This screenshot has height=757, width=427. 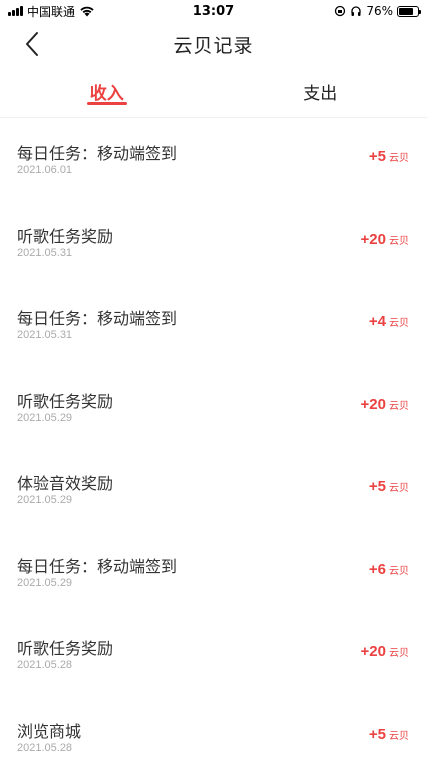 I want to click on status-right: 76%, so click(x=377, y=11).